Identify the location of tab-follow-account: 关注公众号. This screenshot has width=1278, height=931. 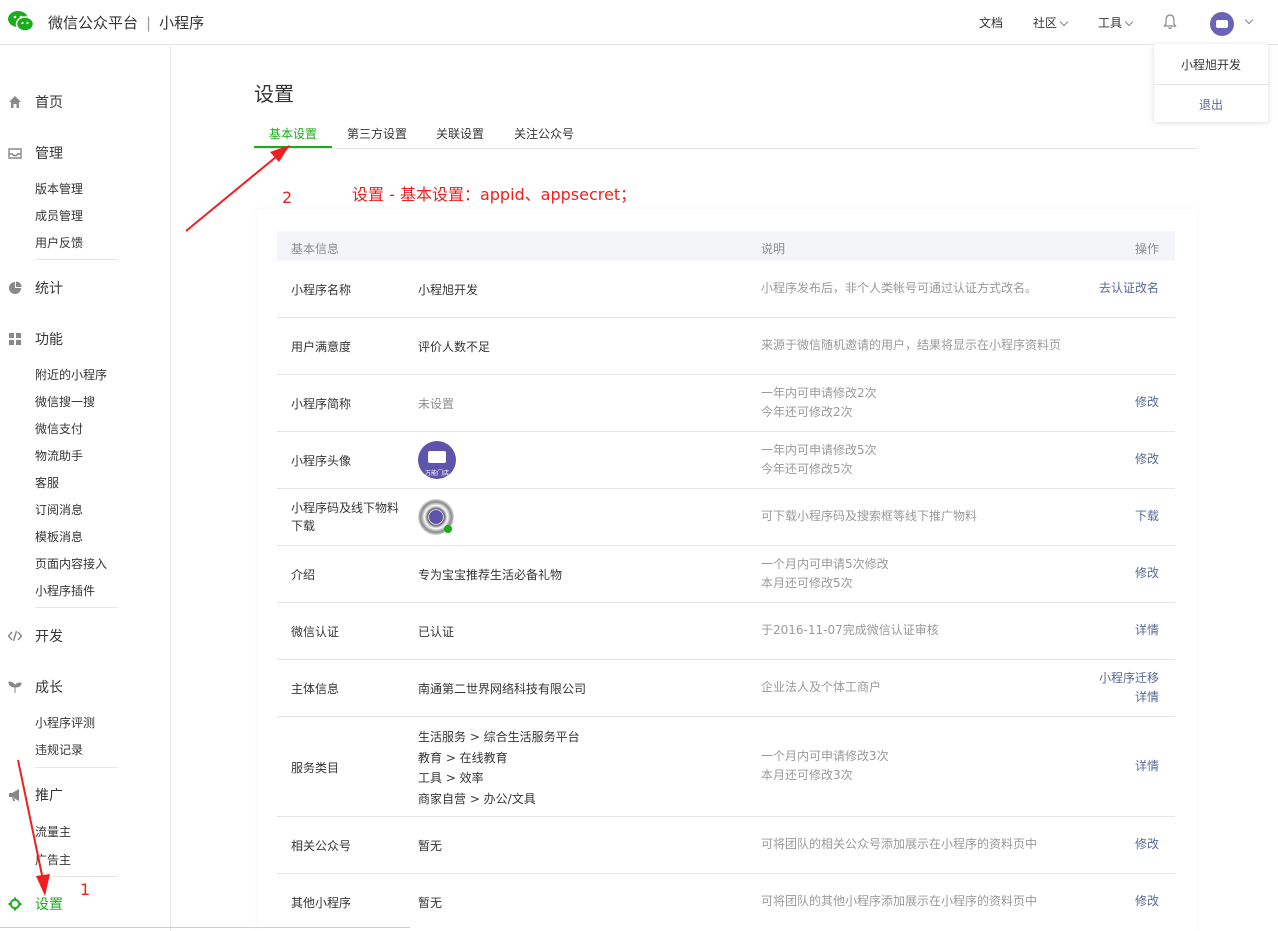
(544, 133).